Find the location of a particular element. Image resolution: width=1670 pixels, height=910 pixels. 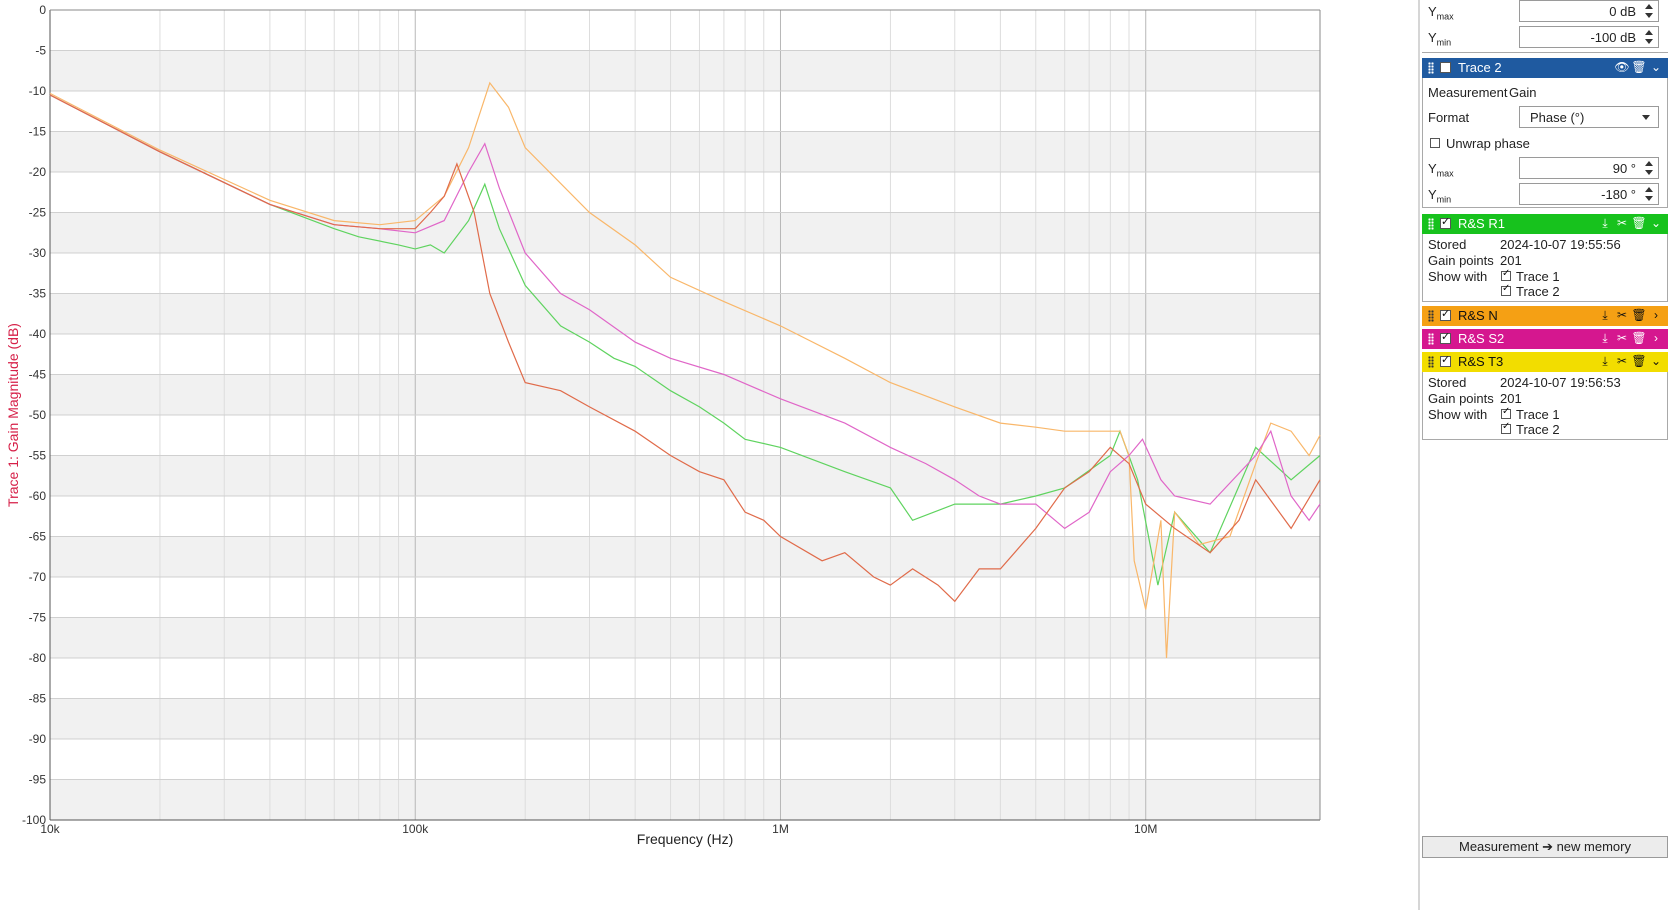

y-tick-label: -95 is located at coordinates (38, 780).